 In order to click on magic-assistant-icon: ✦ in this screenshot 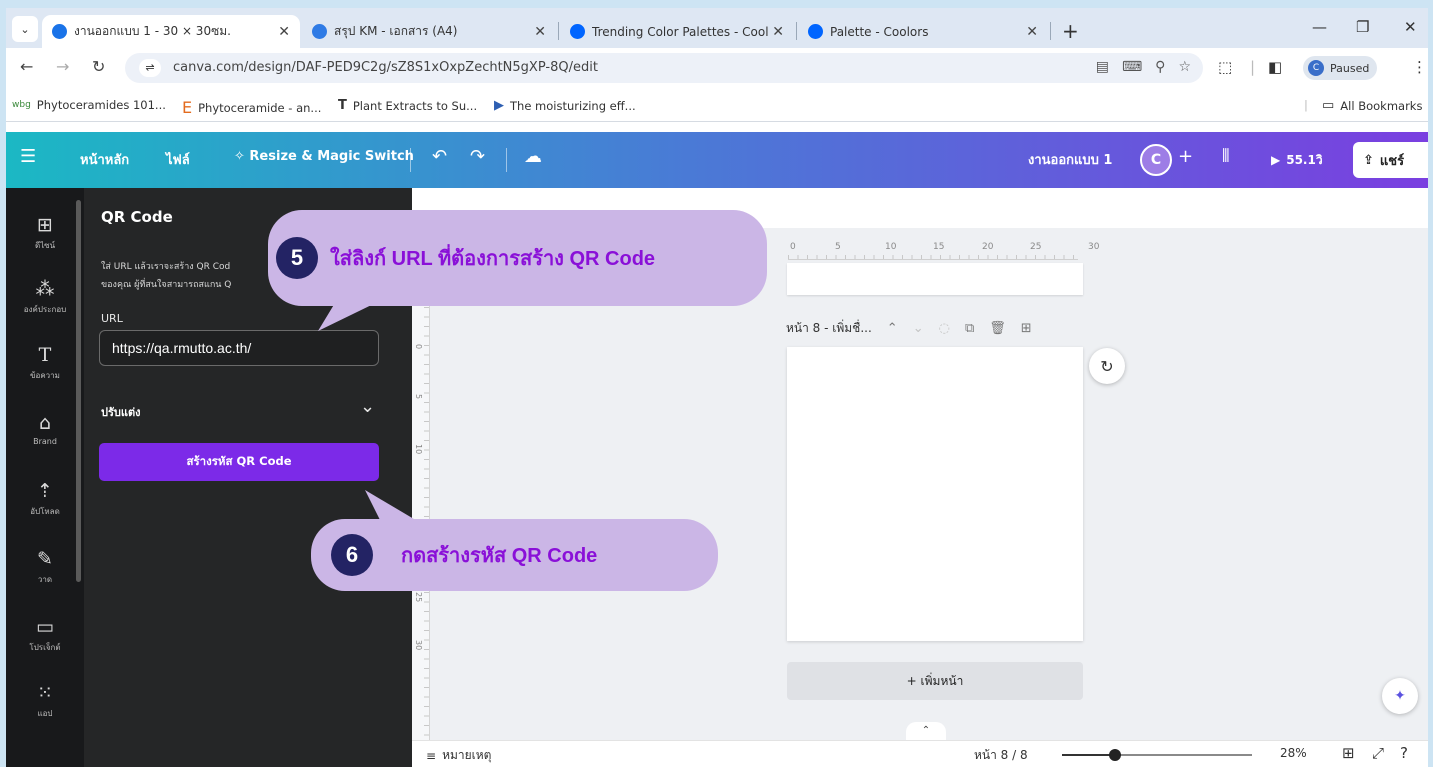, I will do `click(1400, 696)`.